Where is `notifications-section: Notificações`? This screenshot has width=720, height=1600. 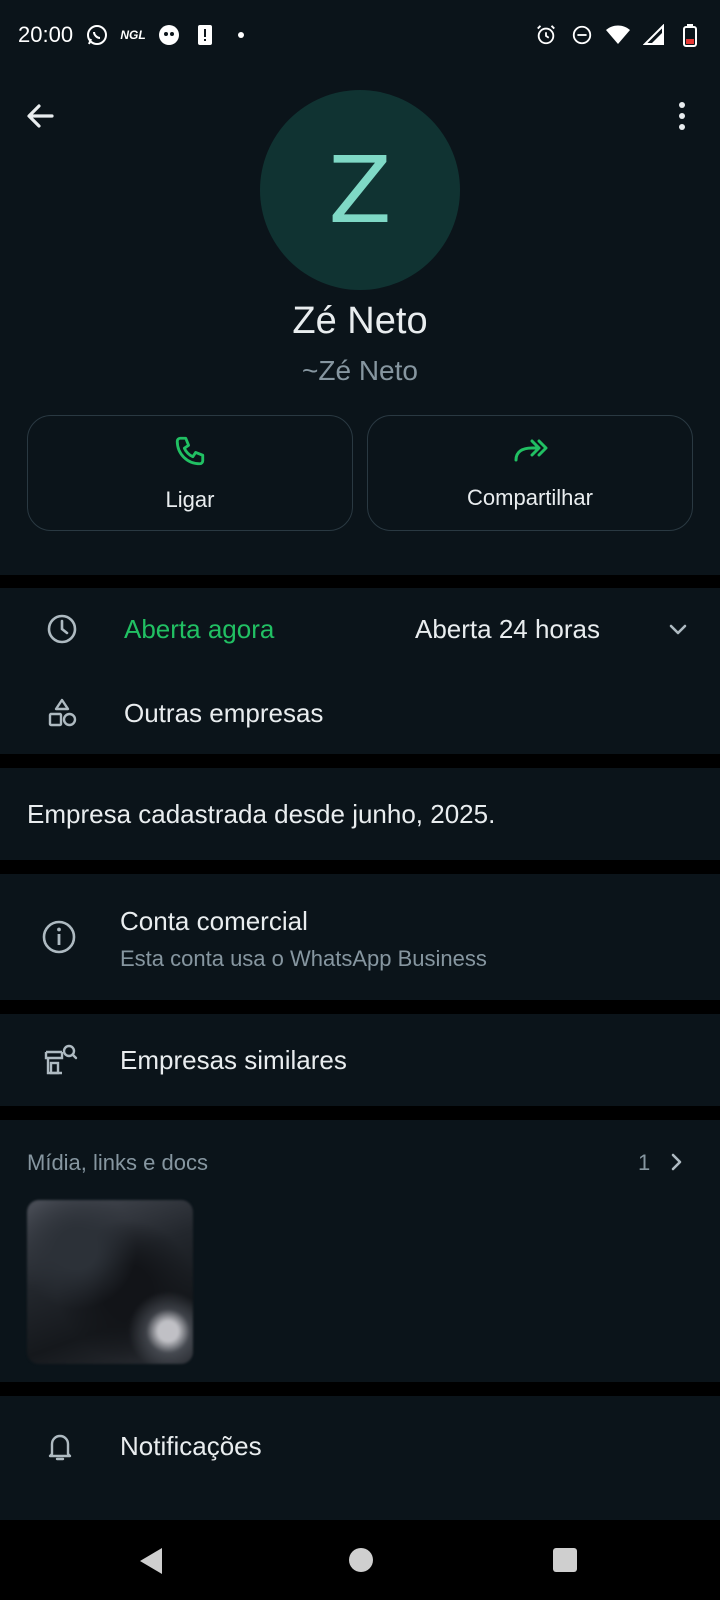 notifications-section: Notificações is located at coordinates (360, 1458).